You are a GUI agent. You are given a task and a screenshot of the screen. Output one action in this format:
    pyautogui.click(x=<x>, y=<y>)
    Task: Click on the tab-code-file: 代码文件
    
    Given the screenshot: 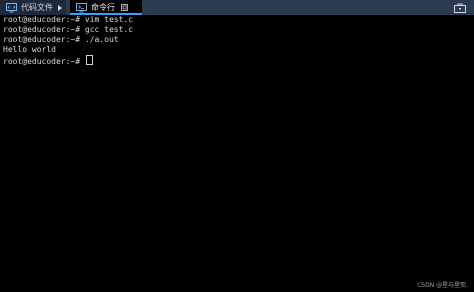 What is the action you would take?
    pyautogui.click(x=33, y=7)
    